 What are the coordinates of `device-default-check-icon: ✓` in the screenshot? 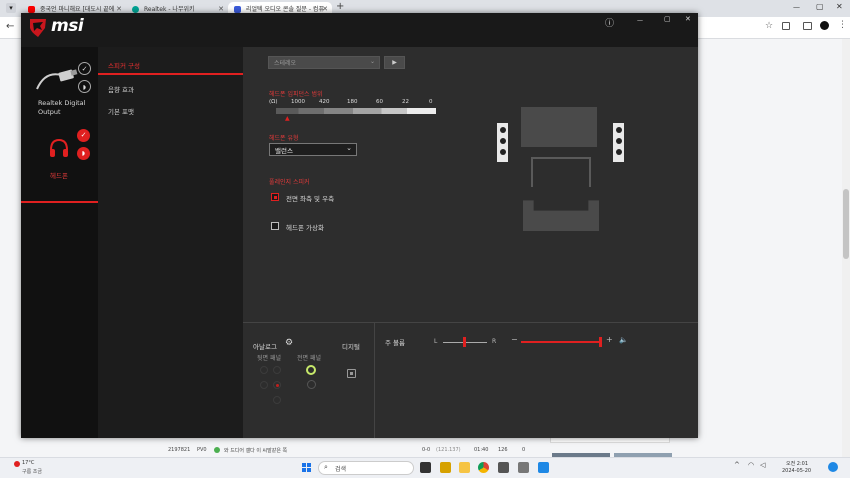 It's located at (84, 68).